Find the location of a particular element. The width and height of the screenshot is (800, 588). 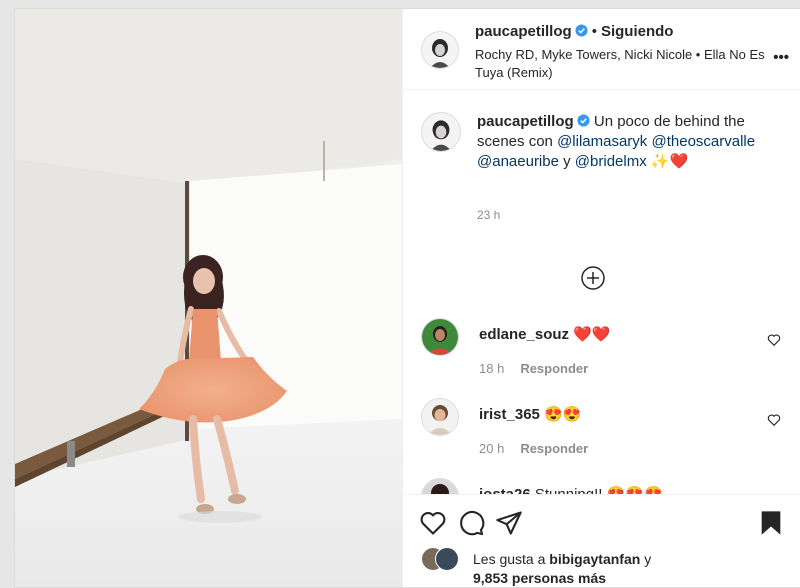

caption-timestamp: 23 h is located at coordinates (488, 215).